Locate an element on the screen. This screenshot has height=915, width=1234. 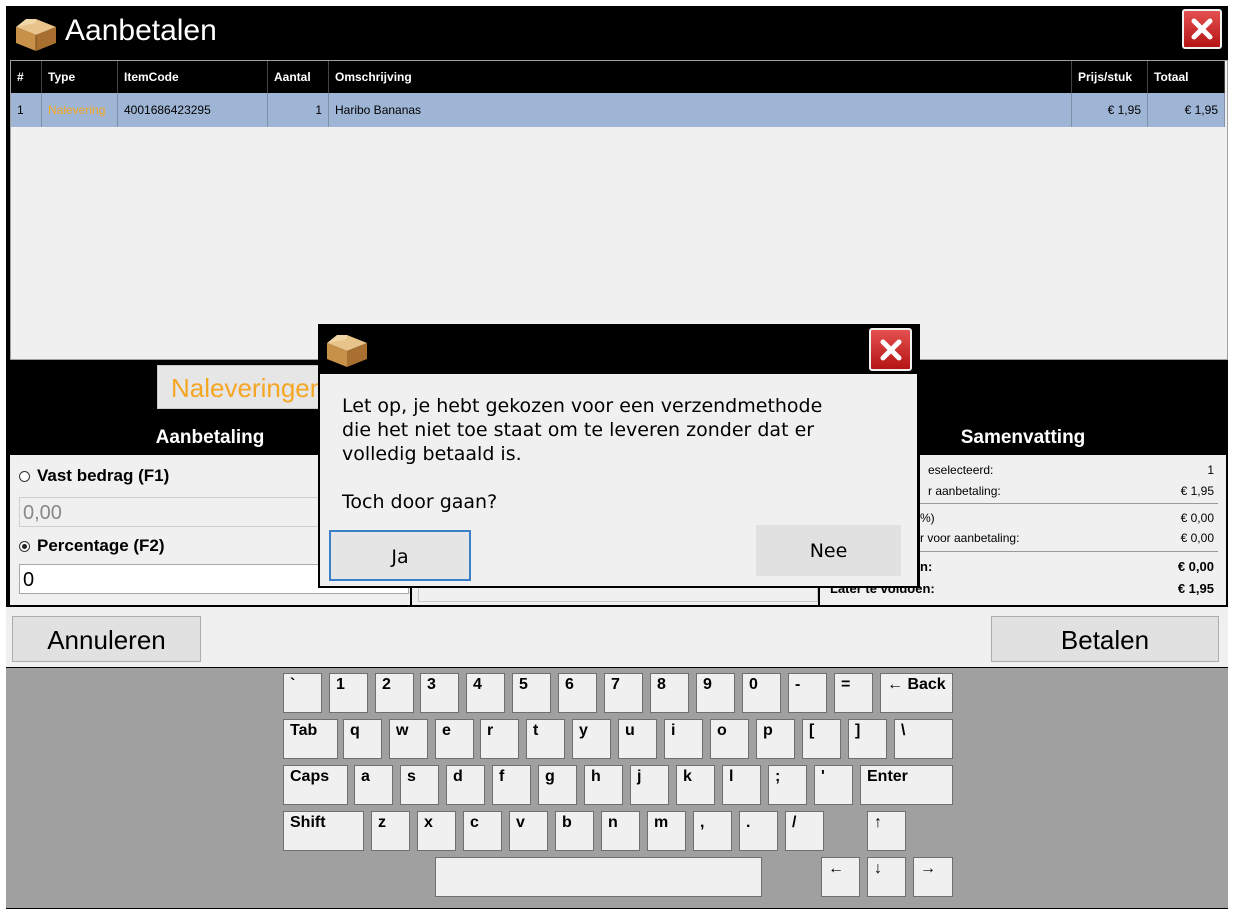
key-l: l is located at coordinates (741, 785).